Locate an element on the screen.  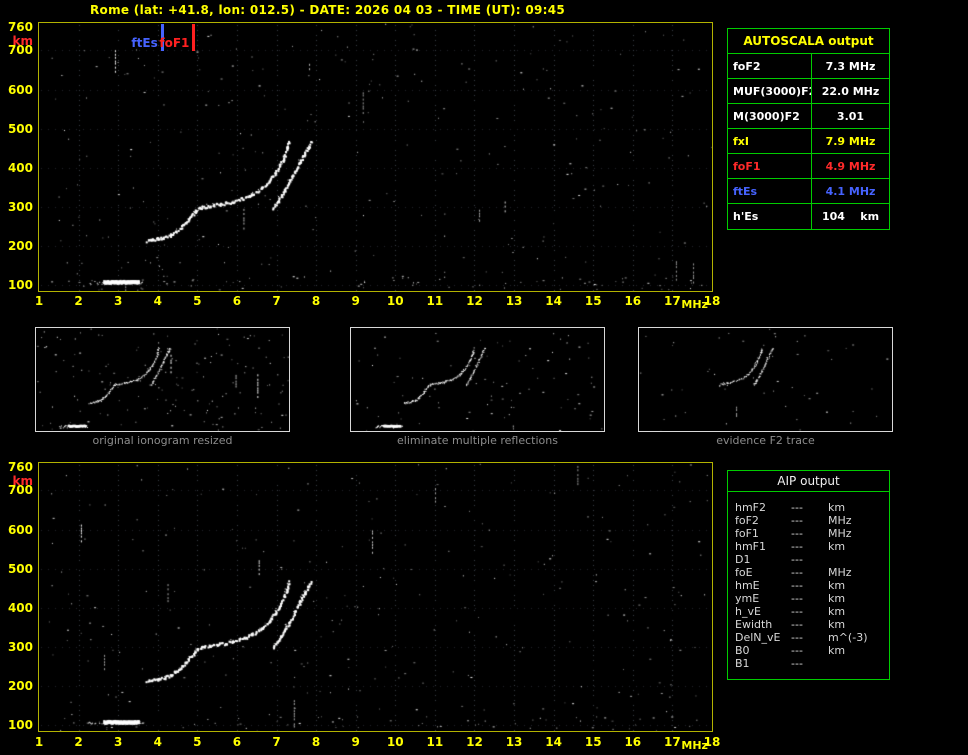
autoscala-row-MUF(3000)F2: MUF(3000)F2 22.0 MHz is located at coordinates (808, 91).